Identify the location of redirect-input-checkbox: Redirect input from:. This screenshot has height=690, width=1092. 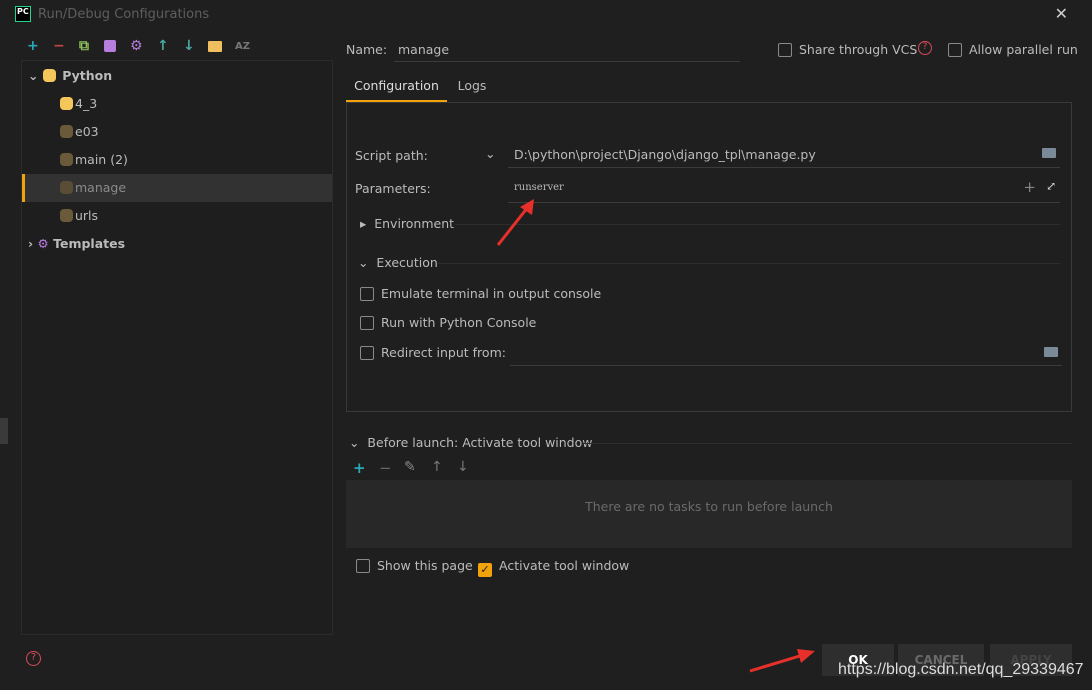
(433, 352).